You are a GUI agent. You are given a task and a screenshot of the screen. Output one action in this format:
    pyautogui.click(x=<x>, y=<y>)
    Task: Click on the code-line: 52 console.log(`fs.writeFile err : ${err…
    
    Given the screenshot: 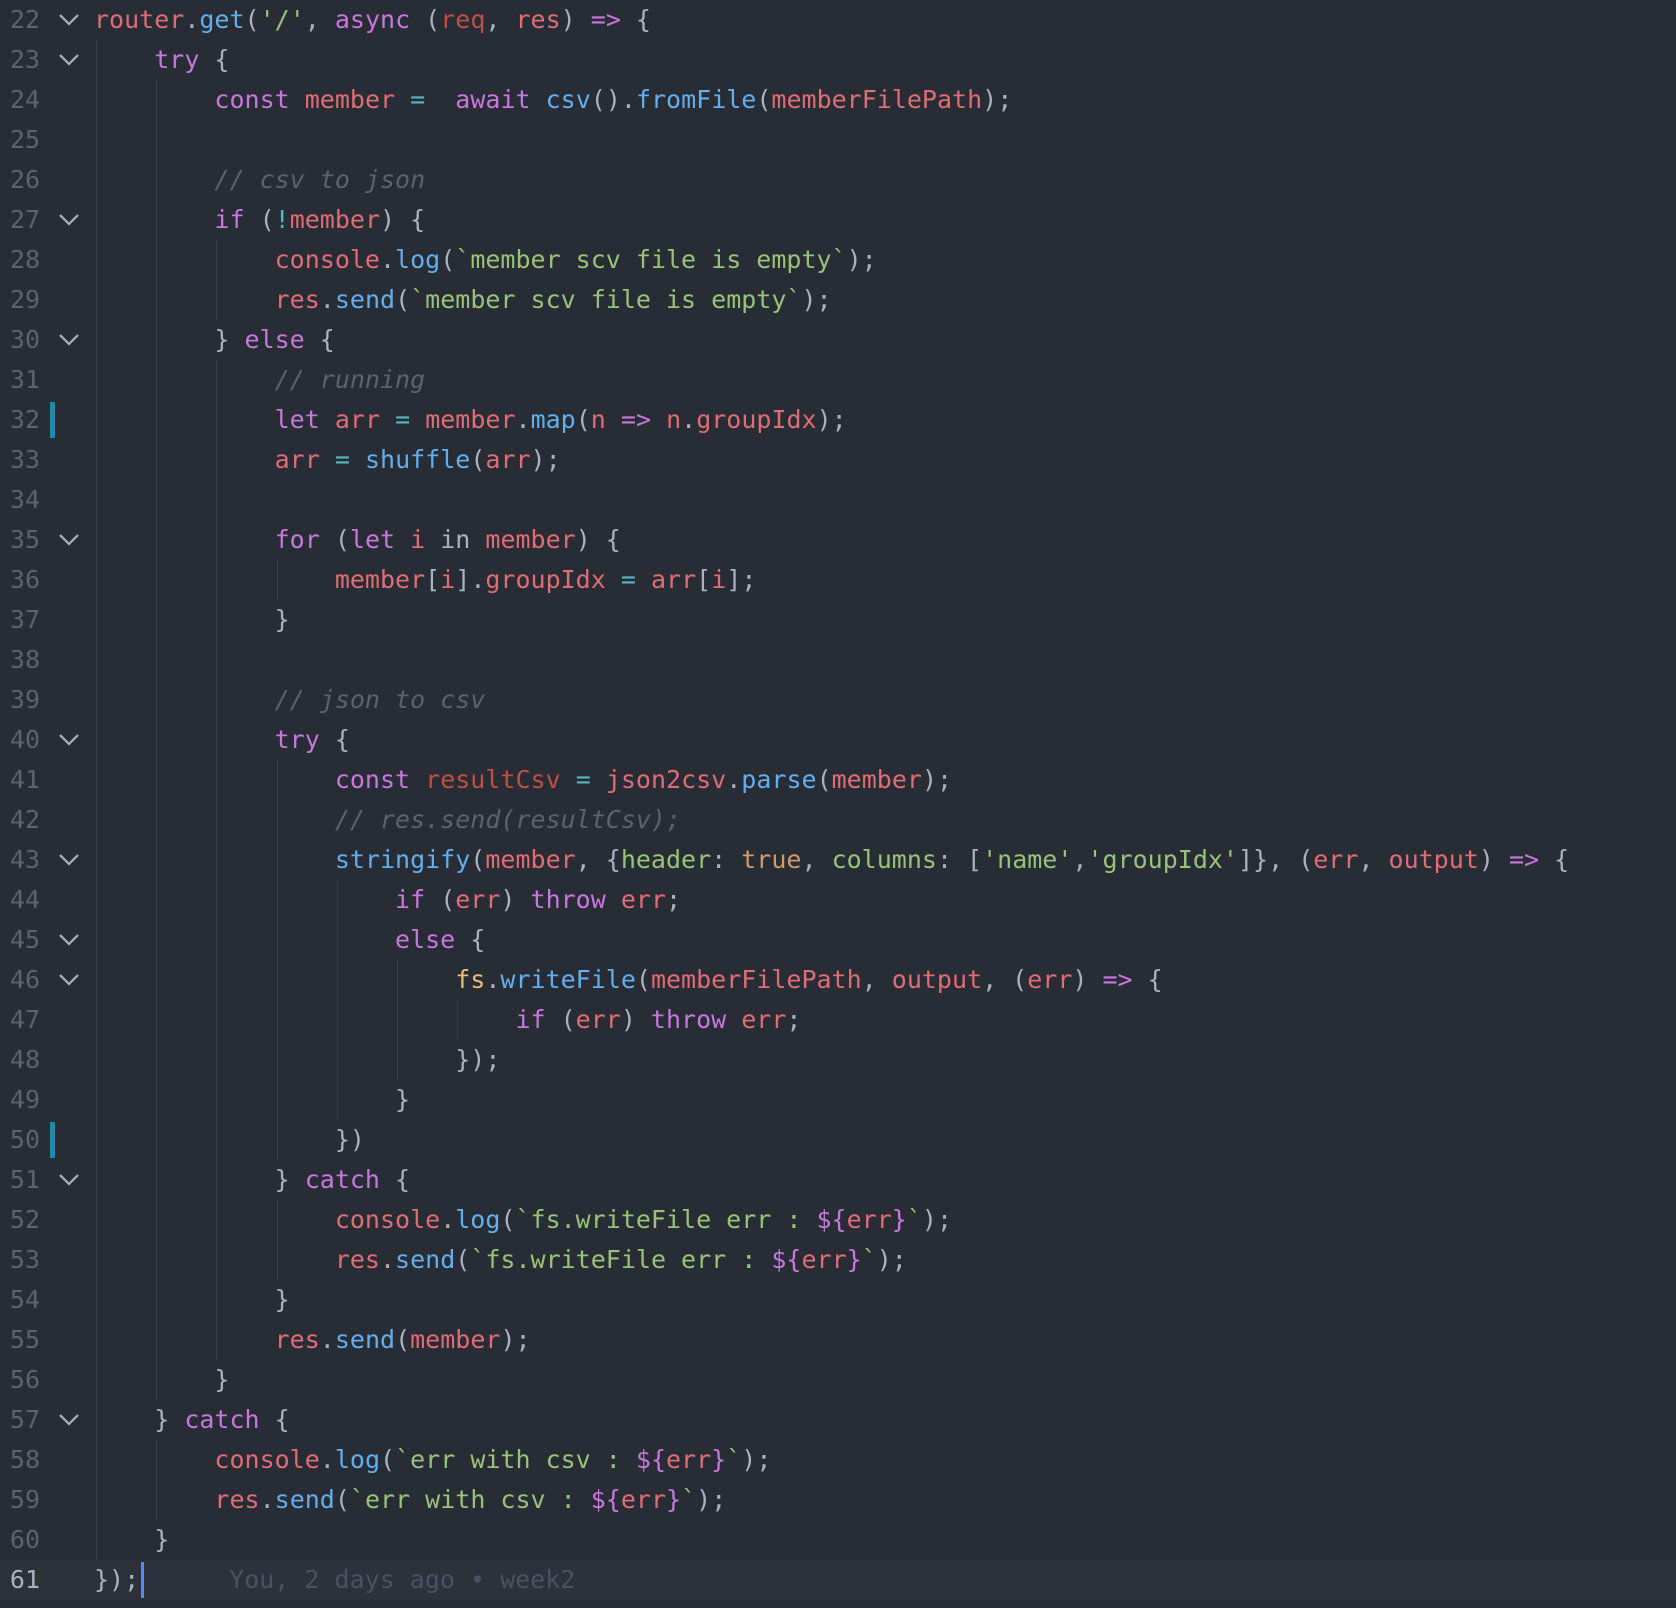 What is the action you would take?
    pyautogui.click(x=838, y=1220)
    